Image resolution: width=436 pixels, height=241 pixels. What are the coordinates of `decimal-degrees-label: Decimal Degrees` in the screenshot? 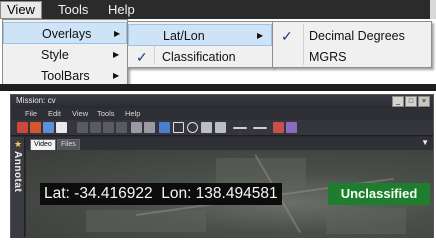 It's located at (357, 36).